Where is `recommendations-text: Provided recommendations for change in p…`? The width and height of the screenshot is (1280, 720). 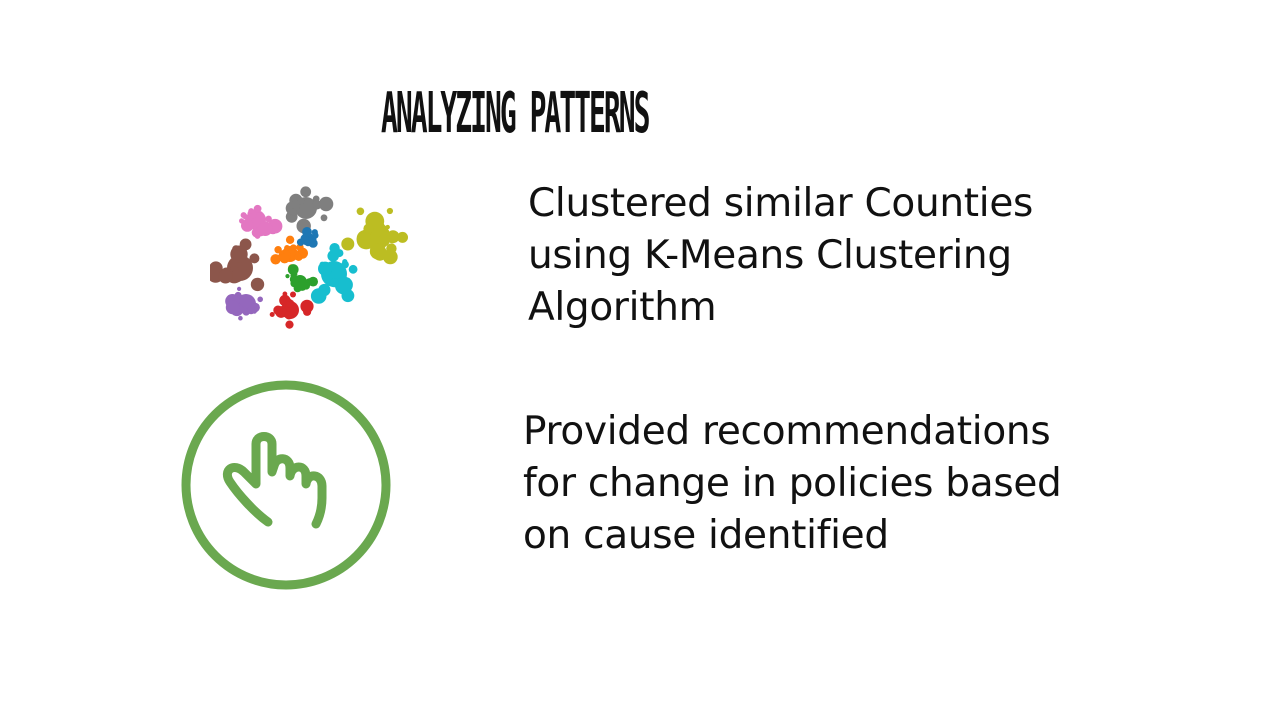
recommendations-text: Provided recommendations for change in p… is located at coordinates (792, 484).